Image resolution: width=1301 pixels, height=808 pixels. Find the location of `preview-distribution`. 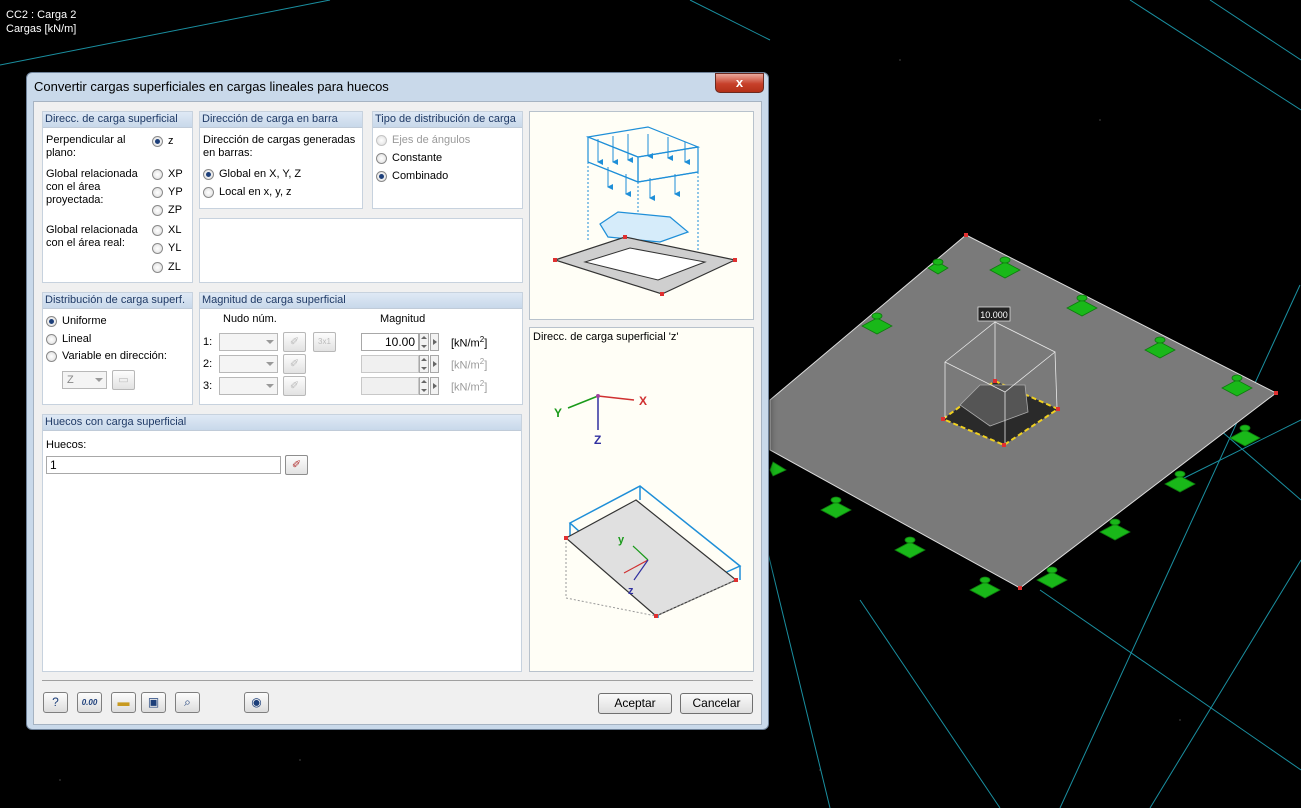

preview-distribution is located at coordinates (641, 215).